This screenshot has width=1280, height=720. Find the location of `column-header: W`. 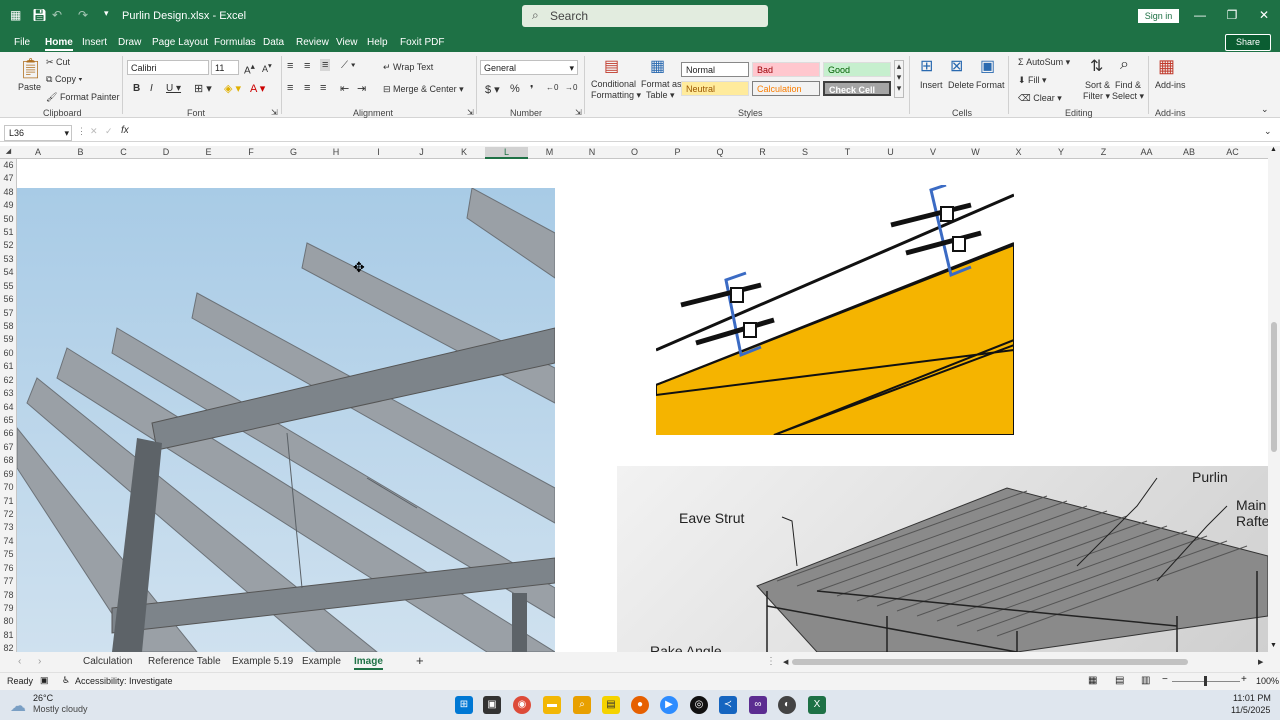

column-header: W is located at coordinates (975, 152).